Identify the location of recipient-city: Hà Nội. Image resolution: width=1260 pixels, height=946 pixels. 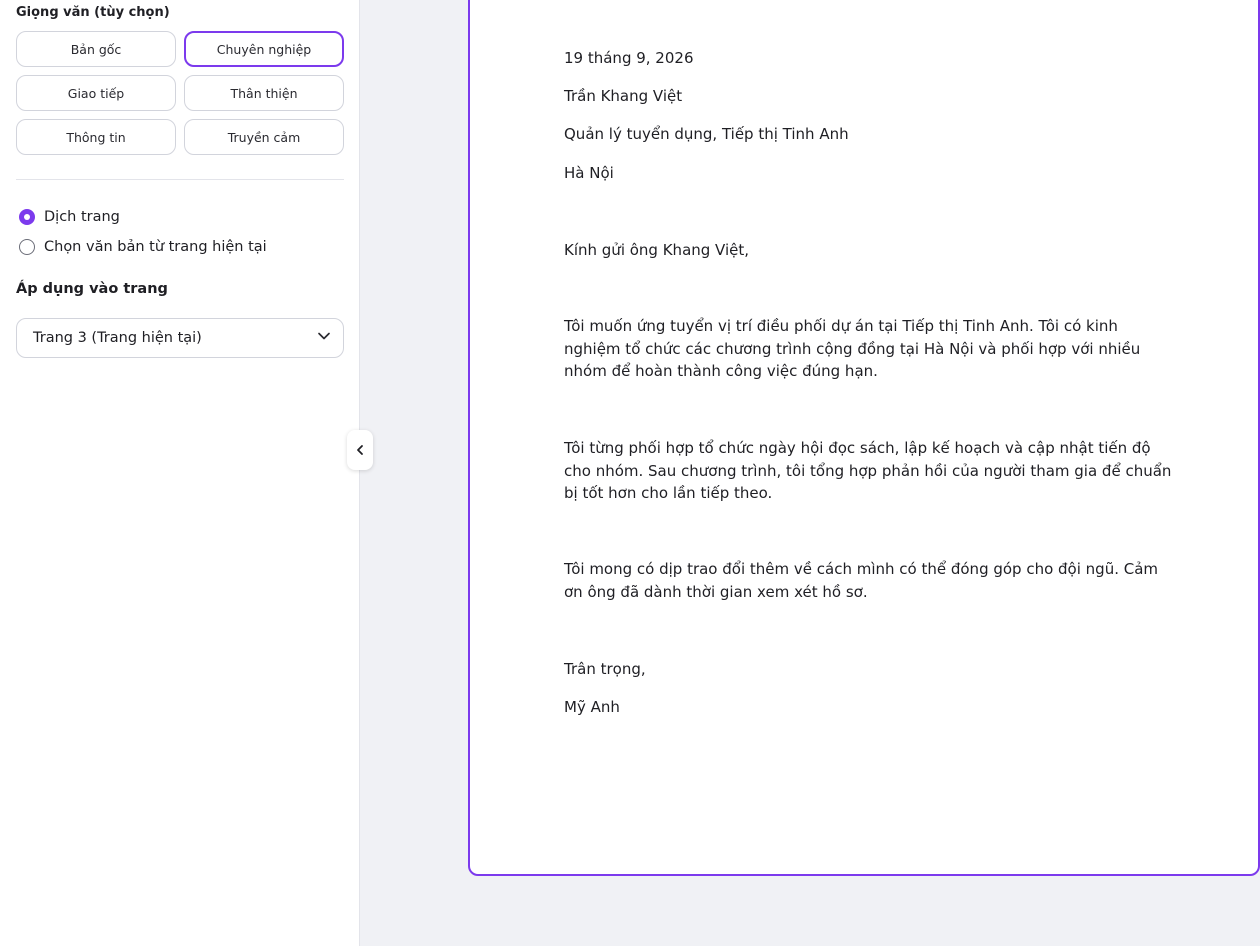
(589, 173).